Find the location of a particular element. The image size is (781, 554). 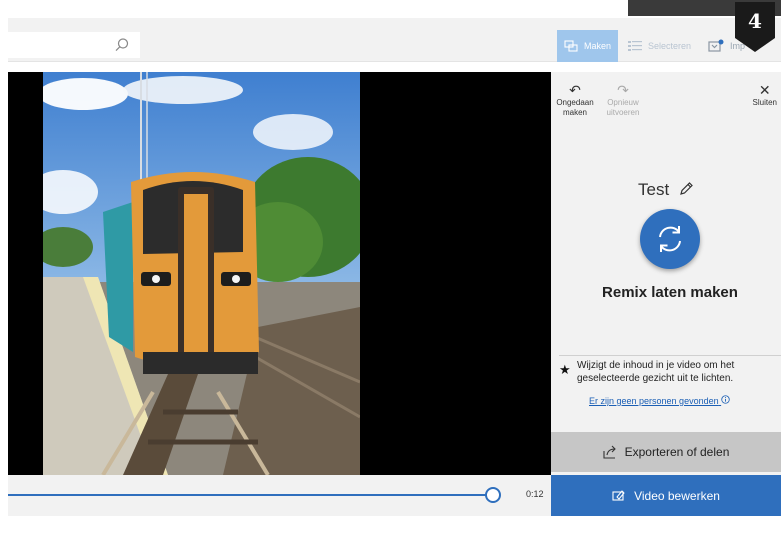

search-input is located at coordinates (58, 45).